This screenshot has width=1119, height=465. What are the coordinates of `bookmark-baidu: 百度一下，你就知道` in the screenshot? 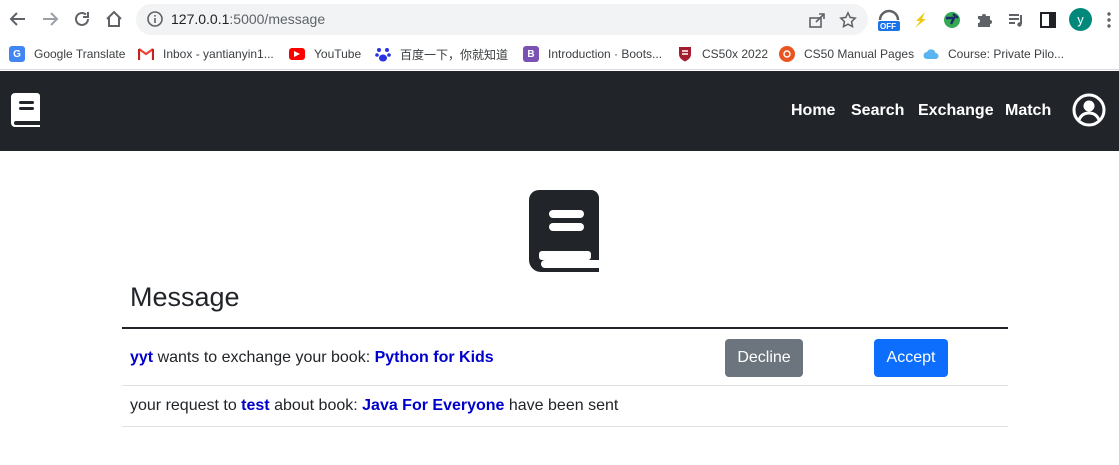 It's located at (441, 54).